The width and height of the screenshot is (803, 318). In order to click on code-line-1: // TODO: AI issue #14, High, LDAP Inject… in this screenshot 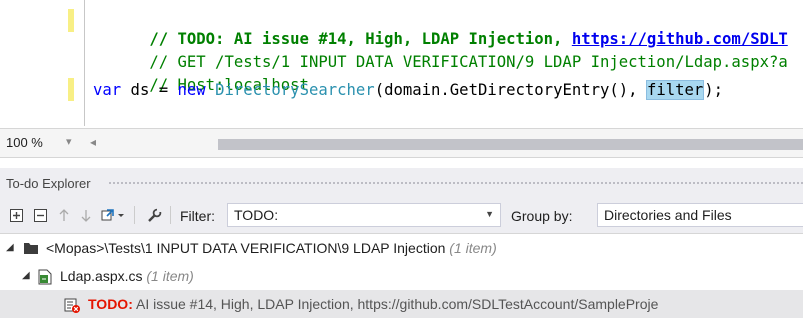, I will do `click(401, 28)`.